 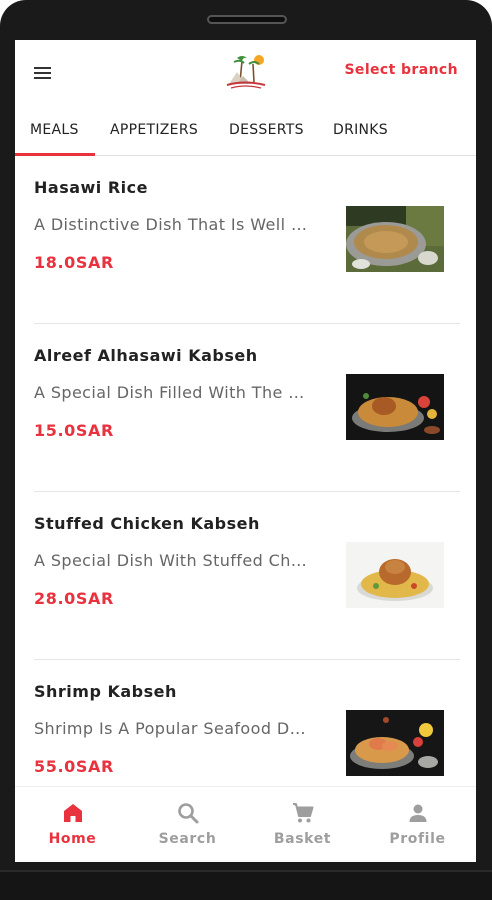 I want to click on tab-drinks: DRINKS, so click(x=360, y=130).